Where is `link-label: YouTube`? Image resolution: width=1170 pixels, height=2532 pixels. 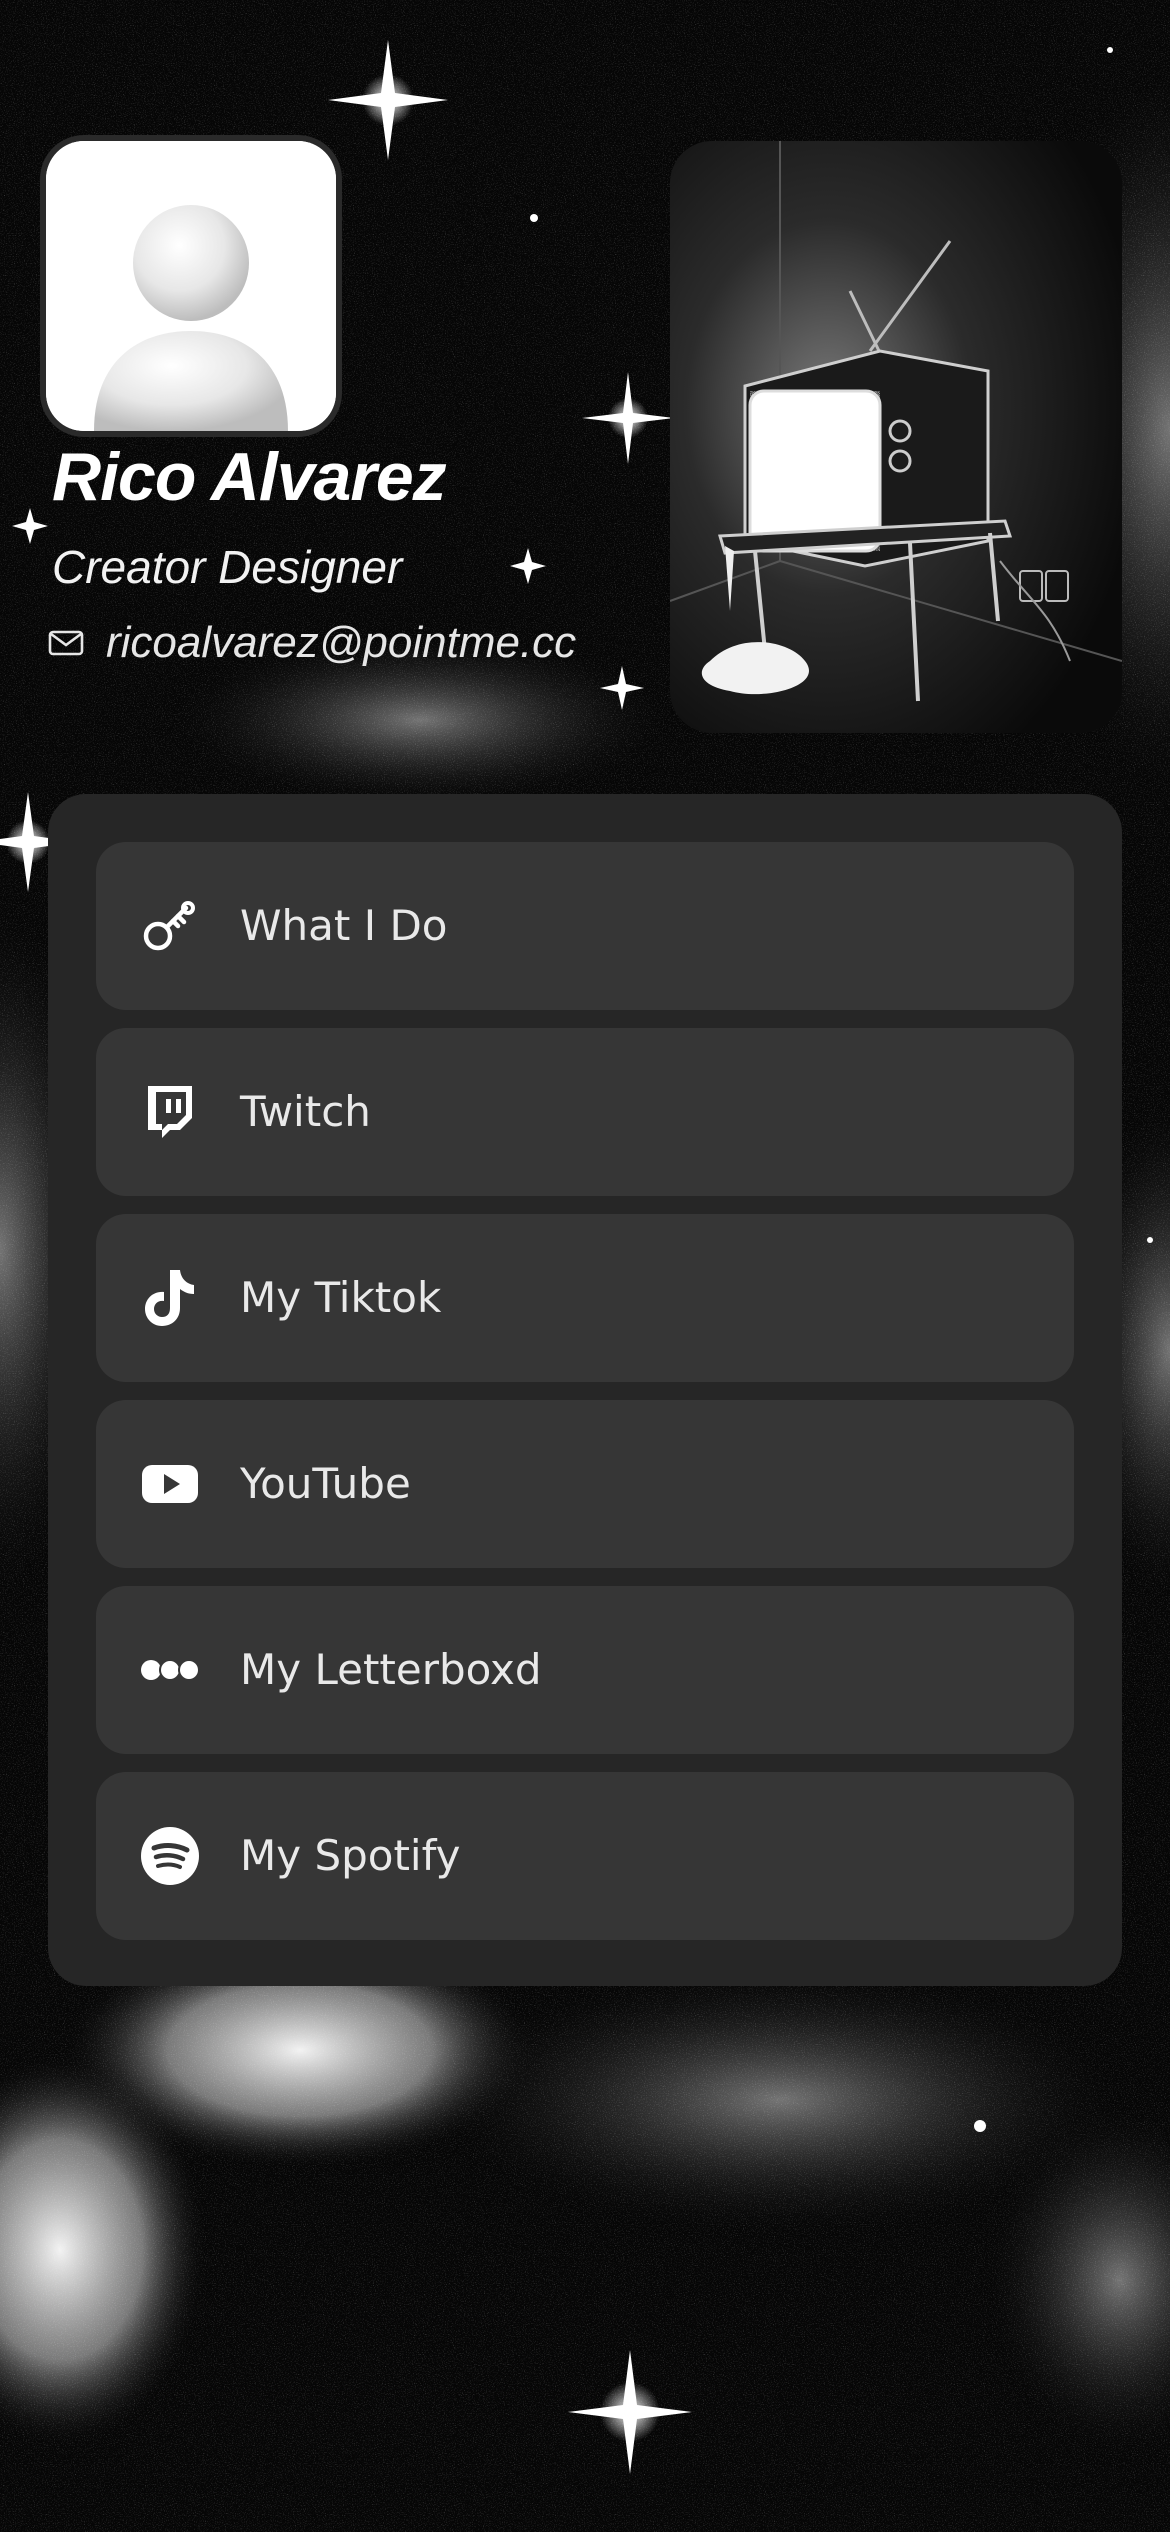
link-label: YouTube is located at coordinates (325, 1483).